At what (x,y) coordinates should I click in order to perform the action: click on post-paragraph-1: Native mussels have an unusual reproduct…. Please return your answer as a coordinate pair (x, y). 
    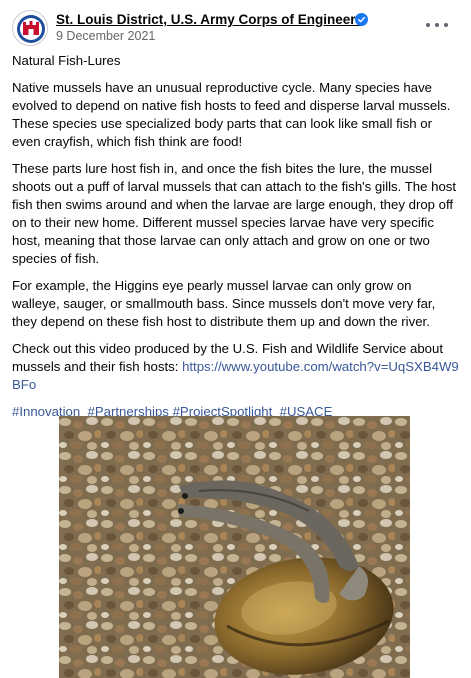
    Looking at the image, I should click on (231, 114).